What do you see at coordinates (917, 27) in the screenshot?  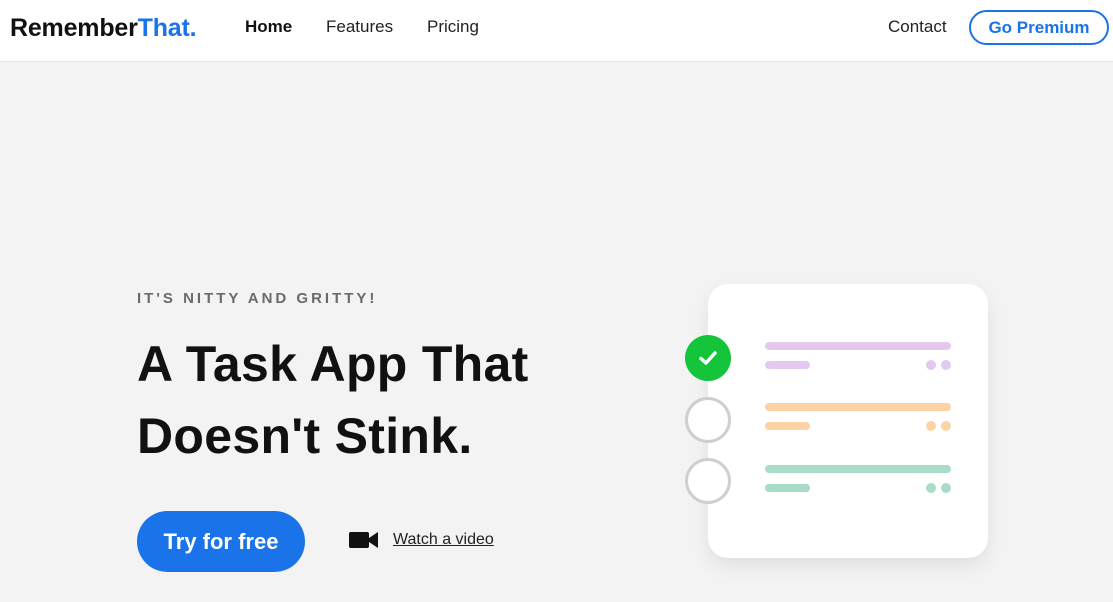 I see `nav-link-contact: Contact` at bounding box center [917, 27].